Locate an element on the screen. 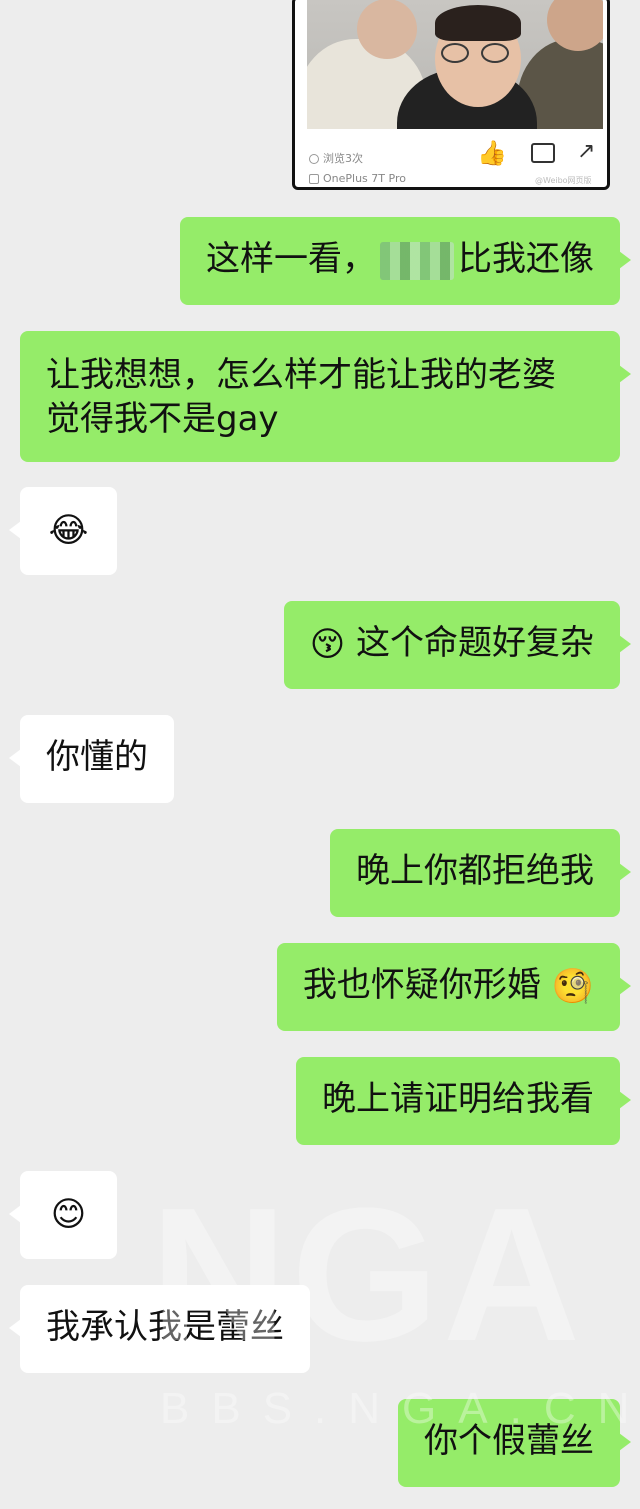 The width and height of the screenshot is (640, 1509). message-bubble-outgoing: 我也怀疑你形婚 🧐 is located at coordinates (454, 987).